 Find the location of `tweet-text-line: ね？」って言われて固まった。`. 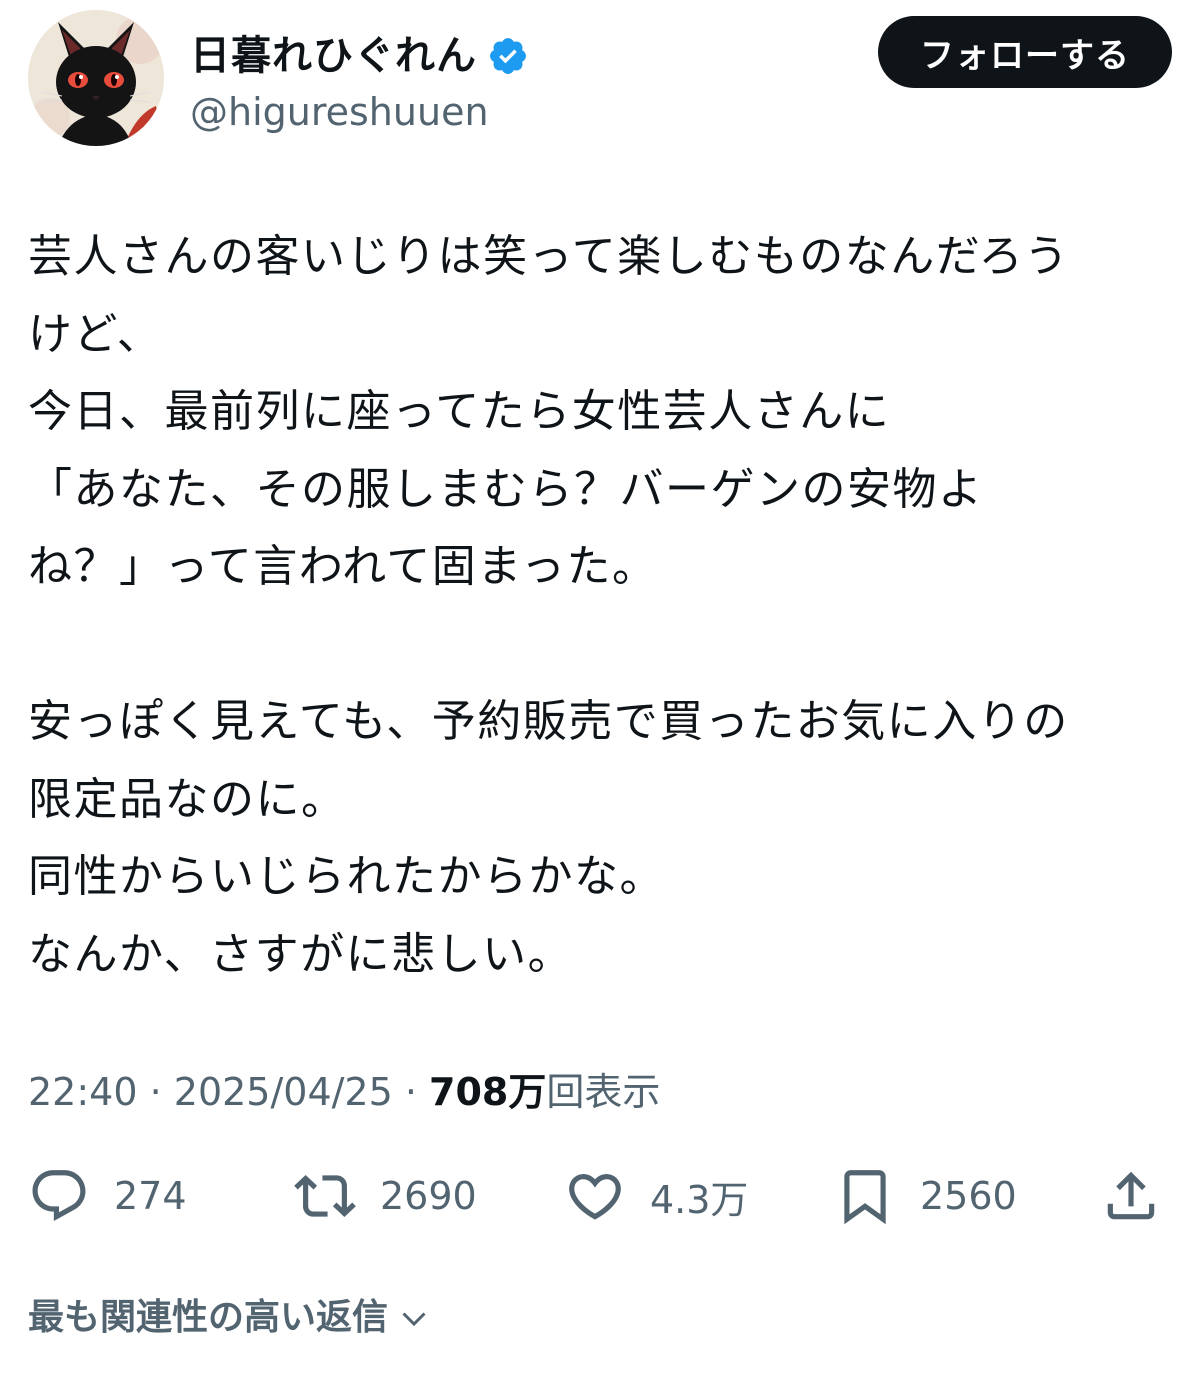

tweet-text-line: ね？」って言われて固まった。 is located at coordinates (343, 566).